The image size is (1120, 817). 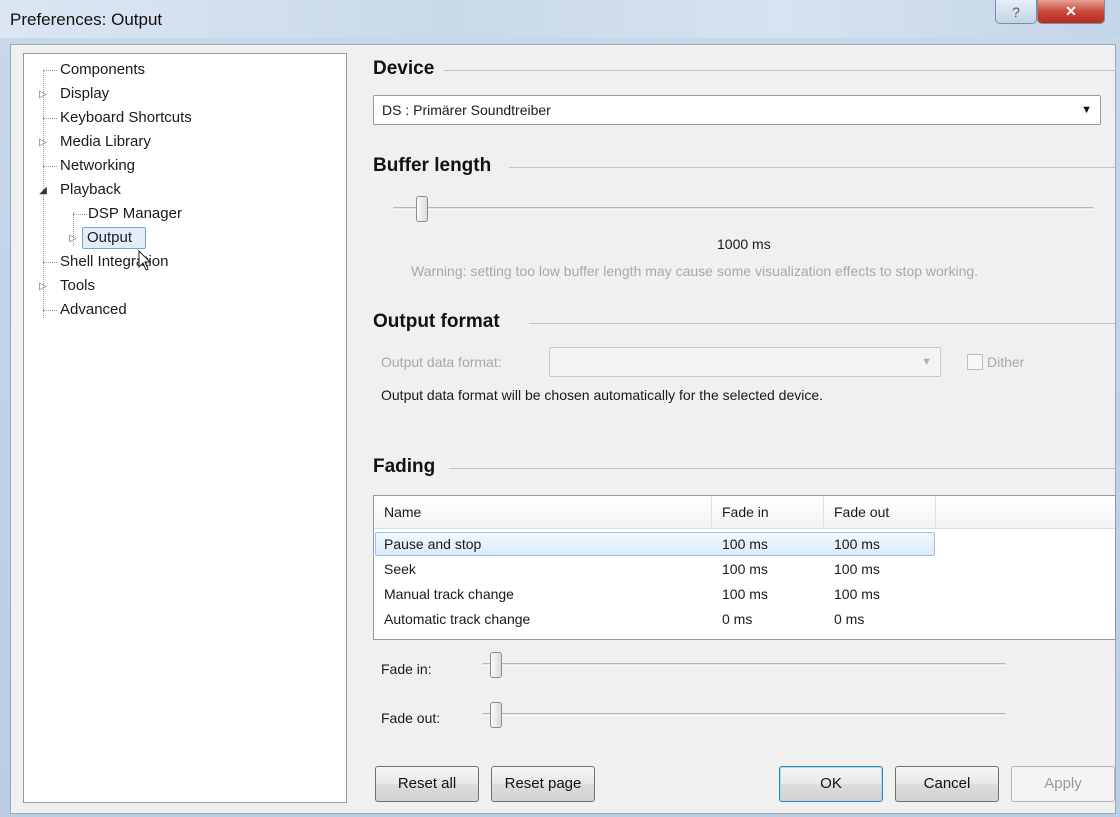 What do you see at coordinates (409, 467) in the screenshot?
I see `fading-section-title: Fading` at bounding box center [409, 467].